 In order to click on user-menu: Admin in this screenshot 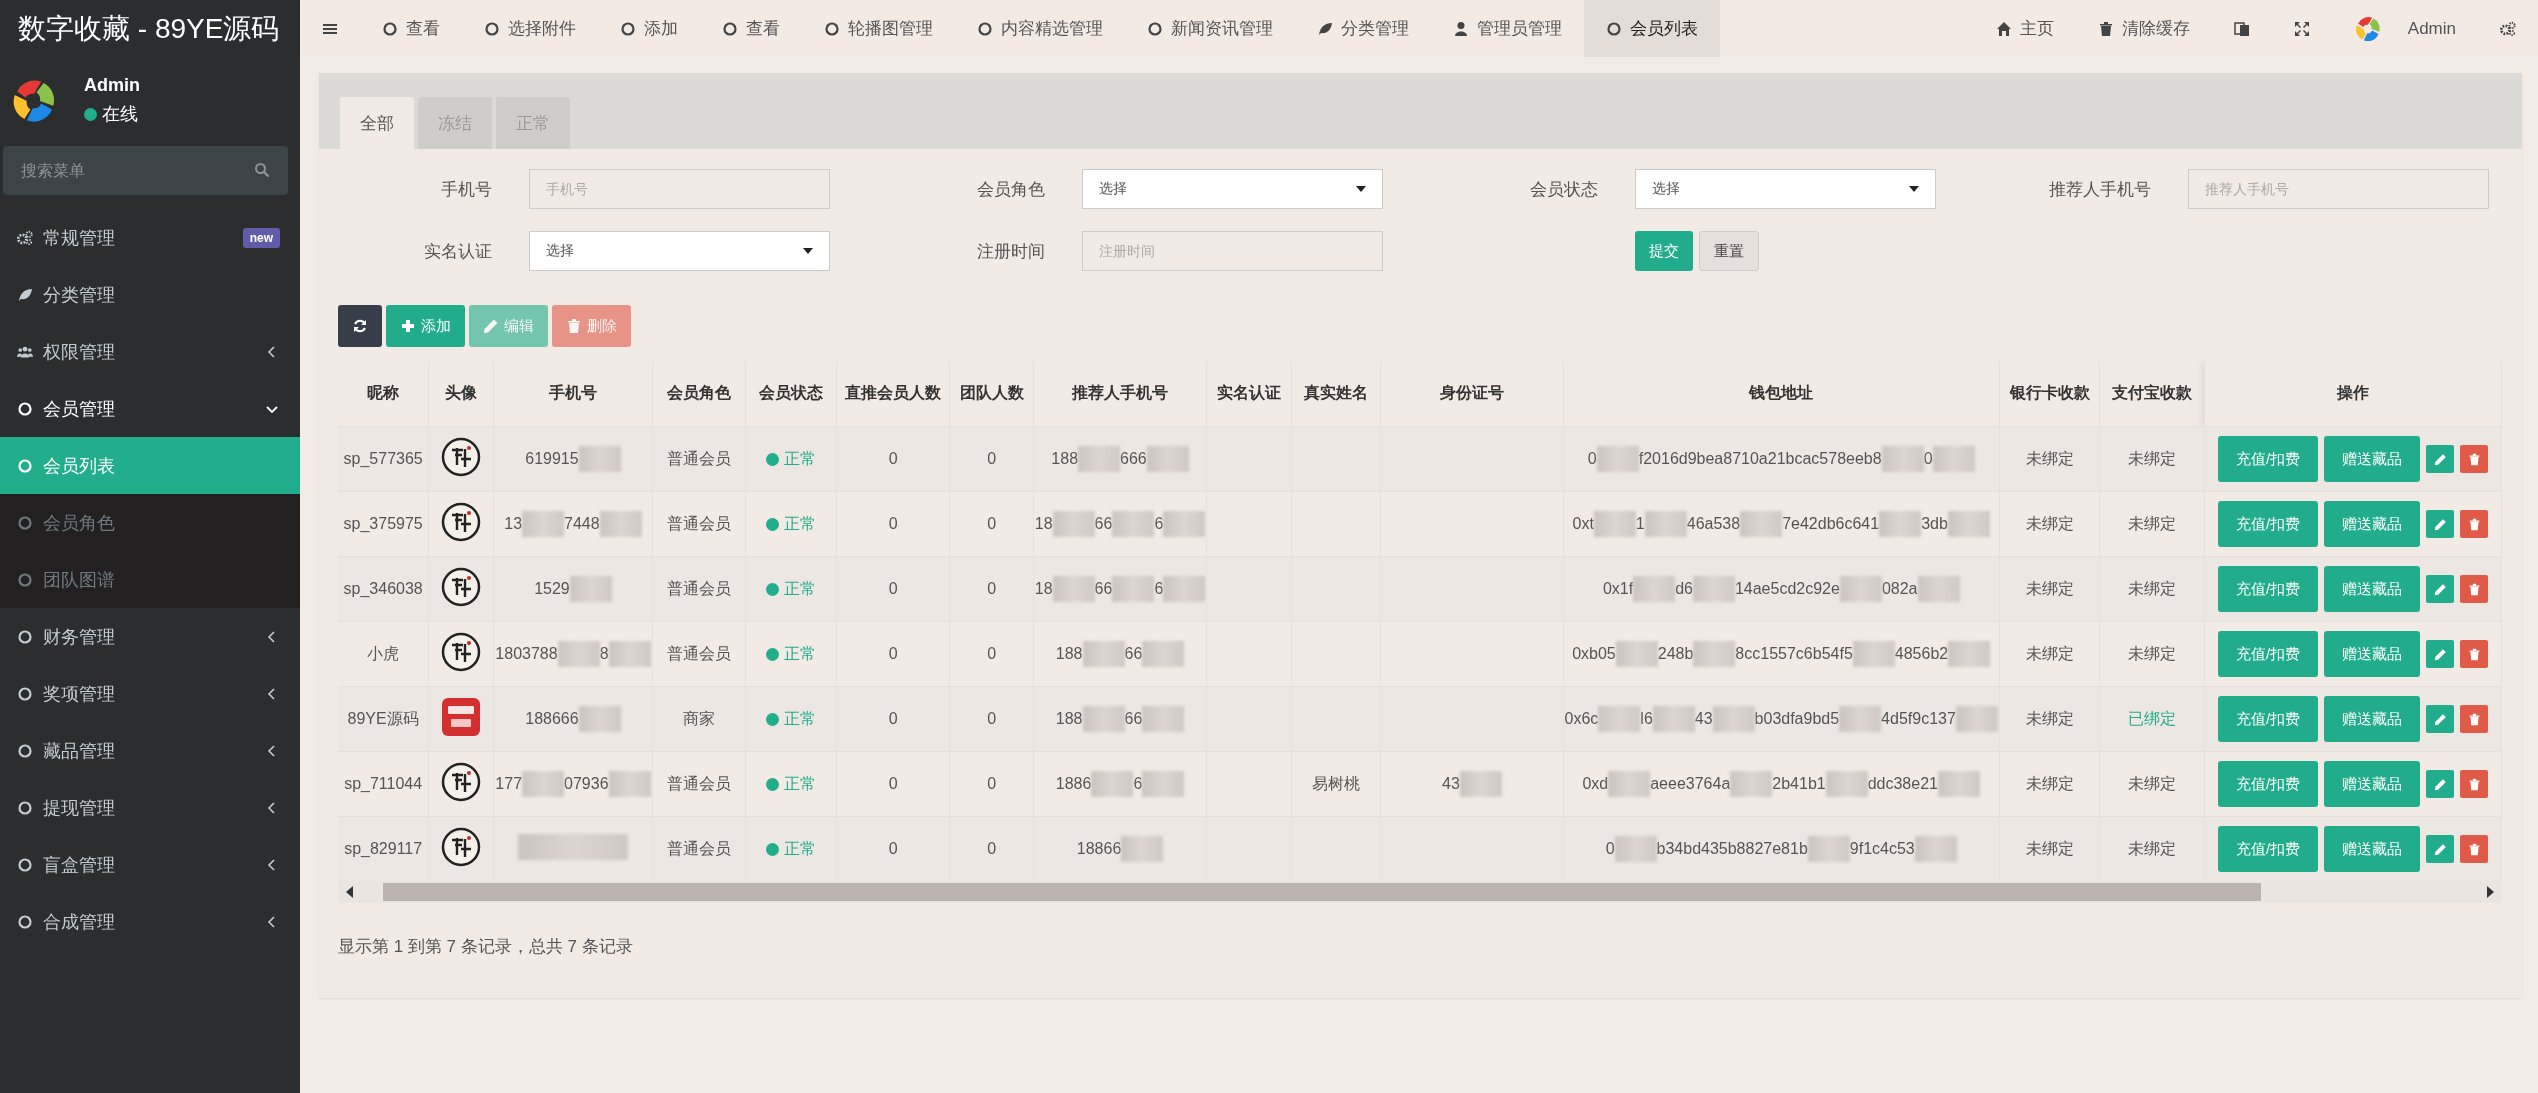, I will do `click(2404, 28)`.